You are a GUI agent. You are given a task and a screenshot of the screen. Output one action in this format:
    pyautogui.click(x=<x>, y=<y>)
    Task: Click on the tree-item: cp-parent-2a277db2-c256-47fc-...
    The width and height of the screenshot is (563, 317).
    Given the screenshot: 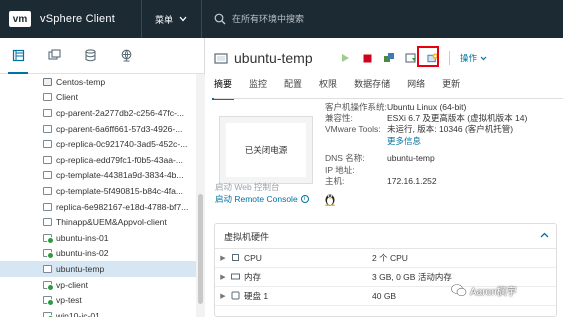 What is the action you would take?
    pyautogui.click(x=98, y=113)
    